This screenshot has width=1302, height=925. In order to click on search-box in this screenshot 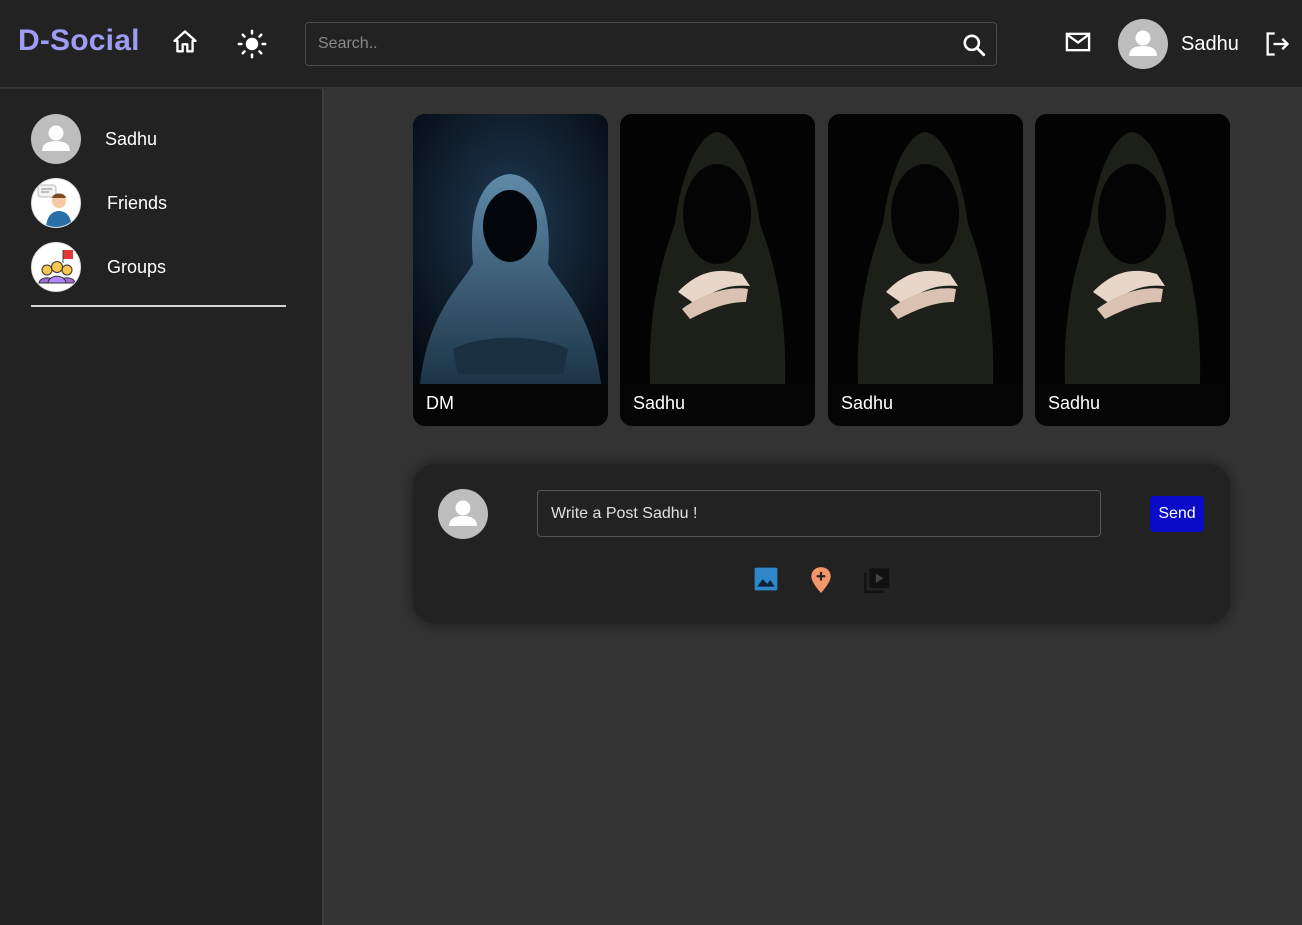, I will do `click(651, 44)`.